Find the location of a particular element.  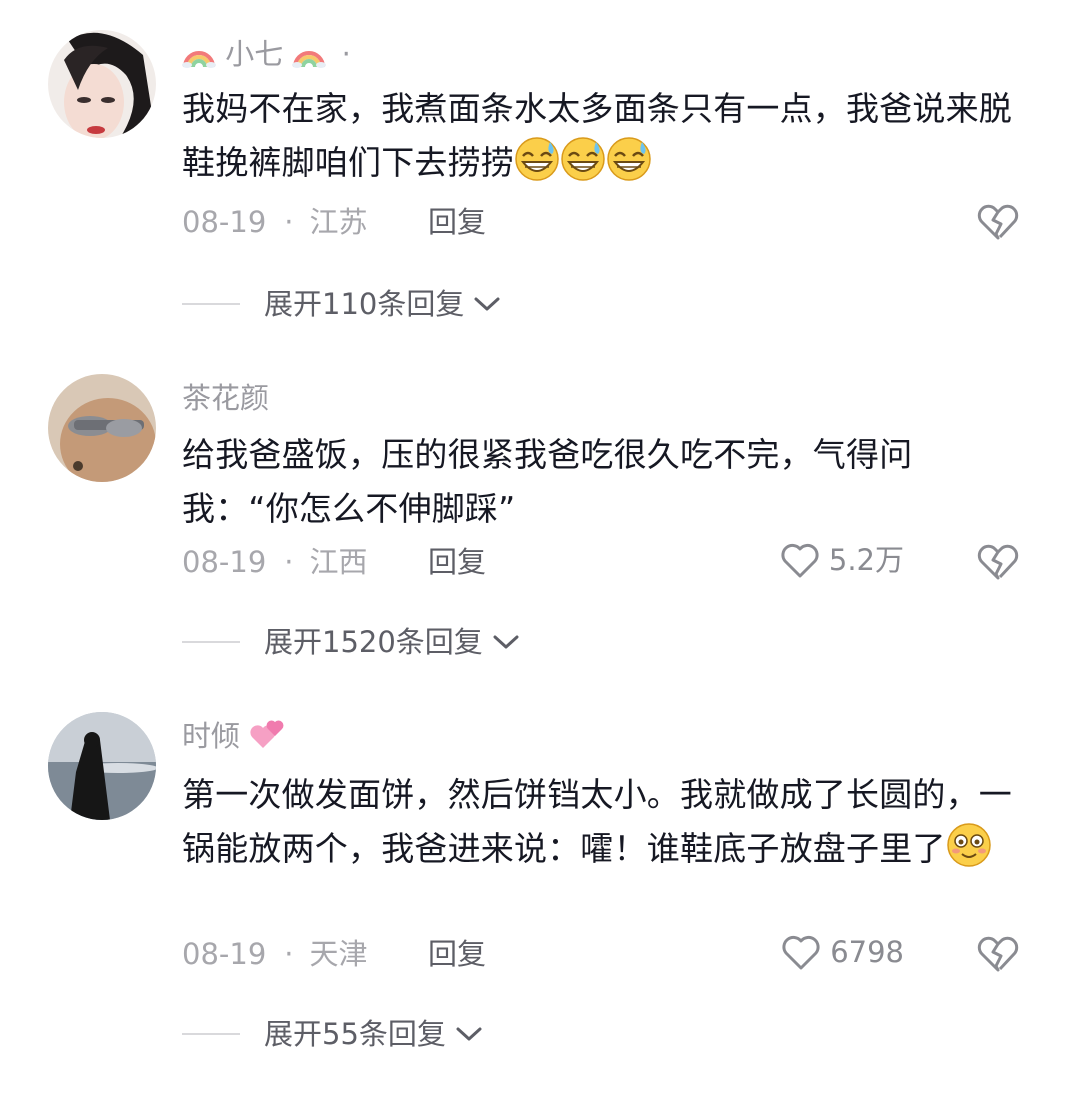

username-text: 时倾 is located at coordinates (211, 736).